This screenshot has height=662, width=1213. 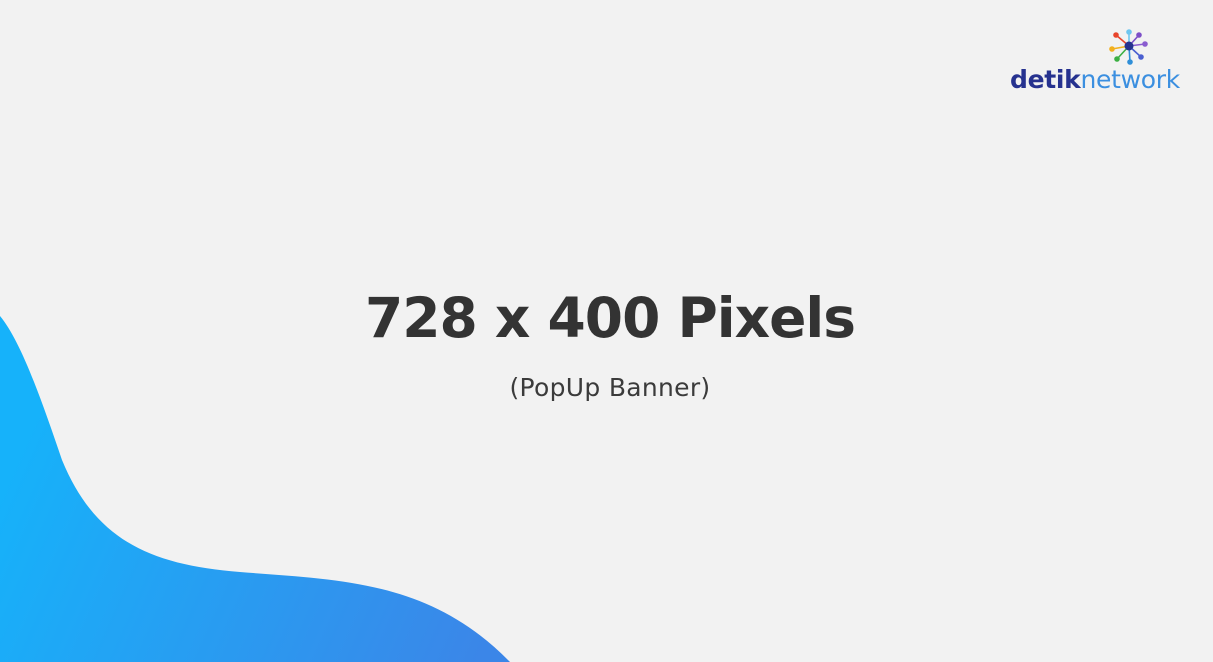 What do you see at coordinates (1045, 79) in the screenshot?
I see `logo-text-detik: detik` at bounding box center [1045, 79].